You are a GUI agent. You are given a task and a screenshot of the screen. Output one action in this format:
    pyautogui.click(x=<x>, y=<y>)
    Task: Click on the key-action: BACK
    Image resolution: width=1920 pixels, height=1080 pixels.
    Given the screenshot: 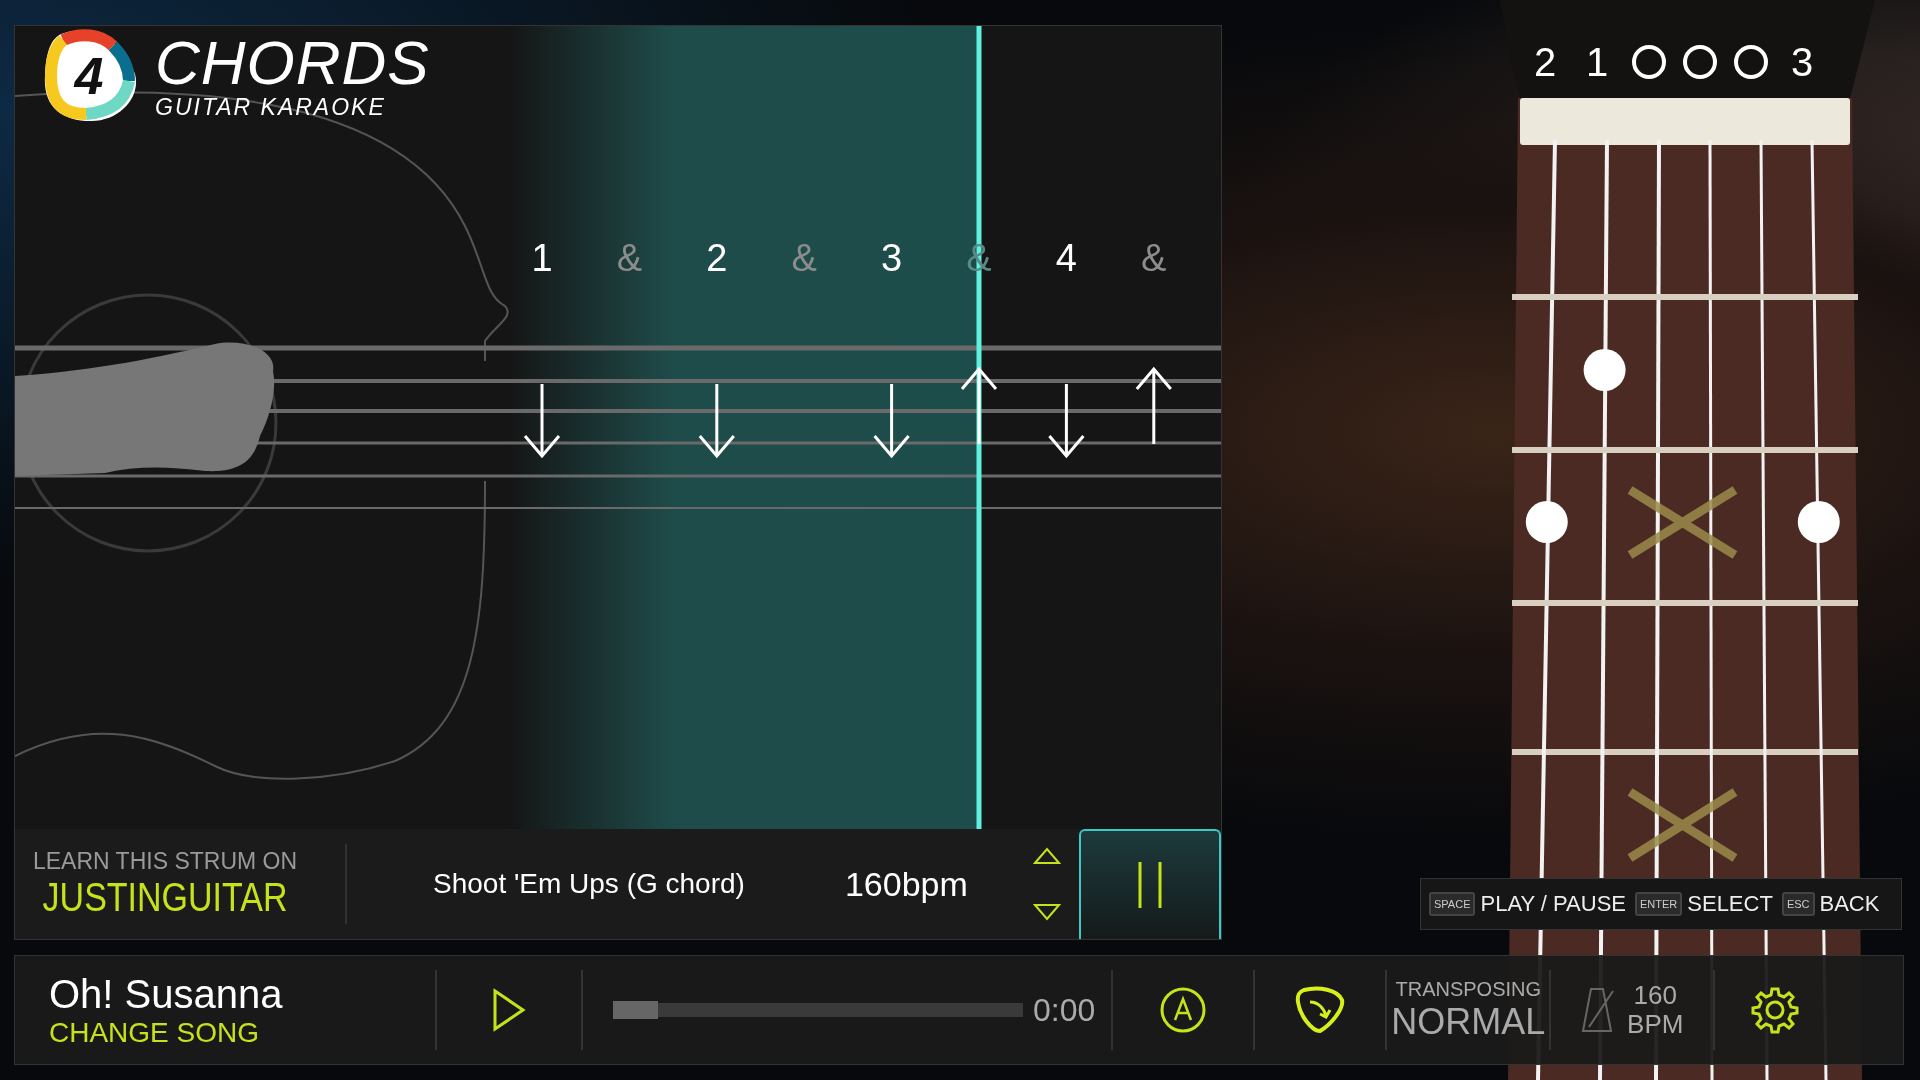 What is the action you would take?
    pyautogui.click(x=1849, y=904)
    